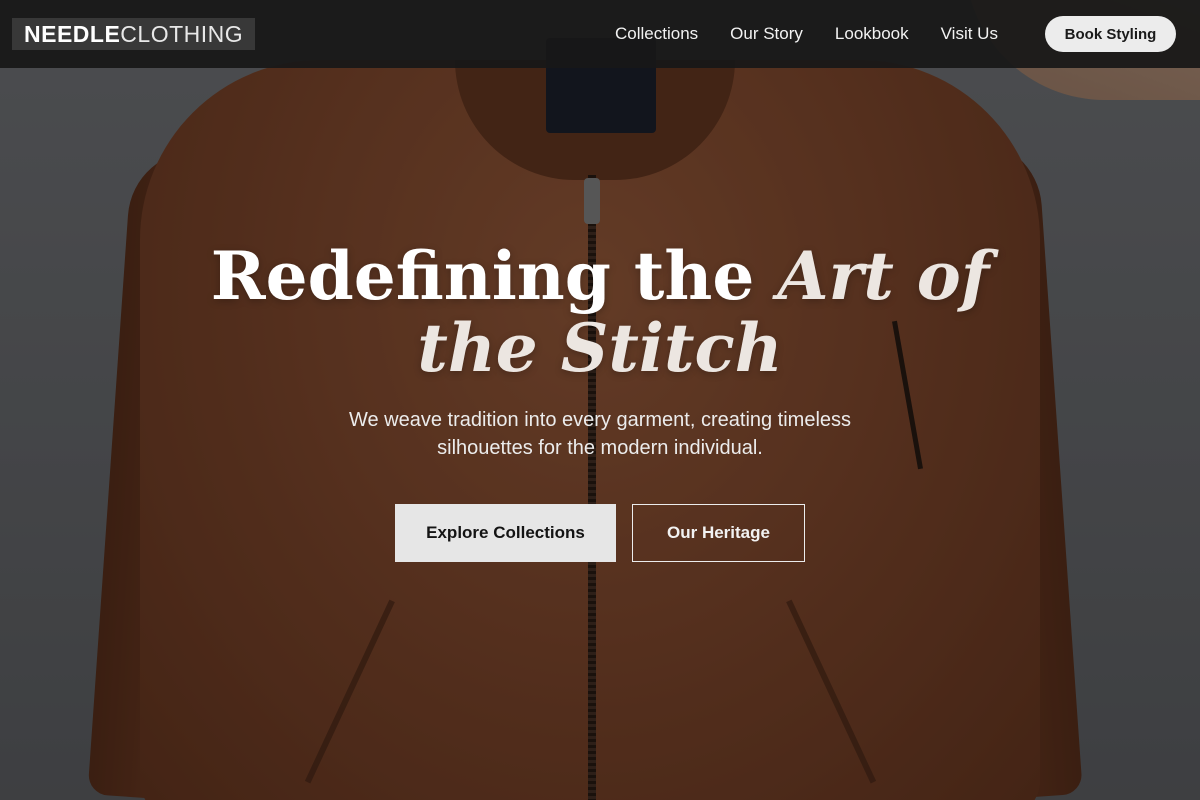 The height and width of the screenshot is (800, 1200). I want to click on nav-link-visit-us: Visit Us, so click(969, 34).